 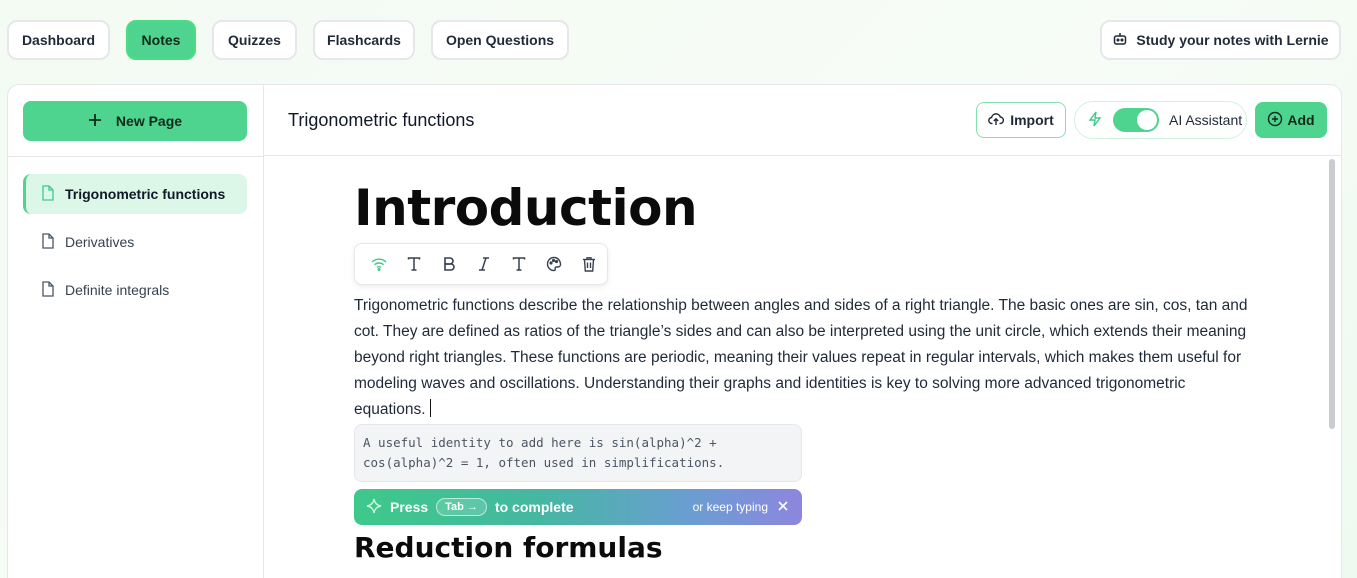 I want to click on format-toolbar, so click(x=481, y=264).